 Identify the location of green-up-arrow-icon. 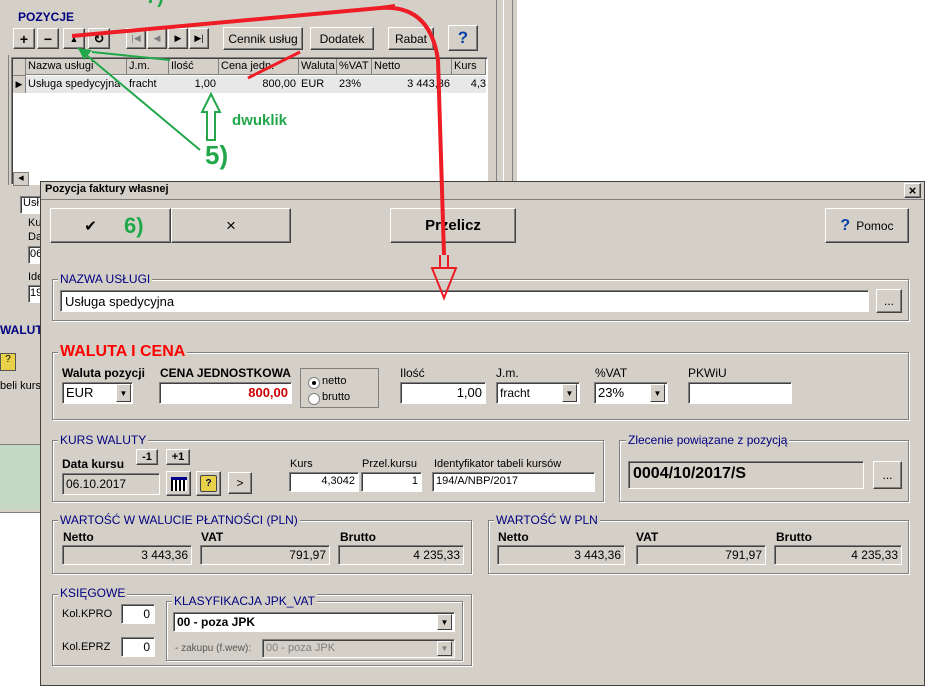
(211, 116).